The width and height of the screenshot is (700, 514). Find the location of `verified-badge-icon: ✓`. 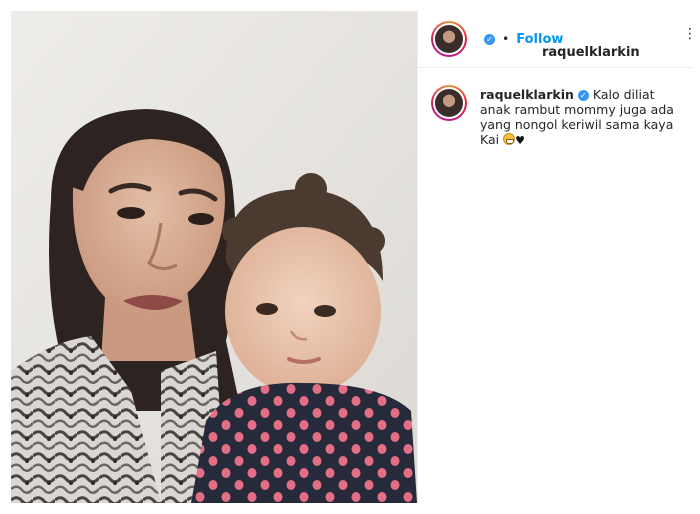

verified-badge-icon: ✓ is located at coordinates (489, 39).